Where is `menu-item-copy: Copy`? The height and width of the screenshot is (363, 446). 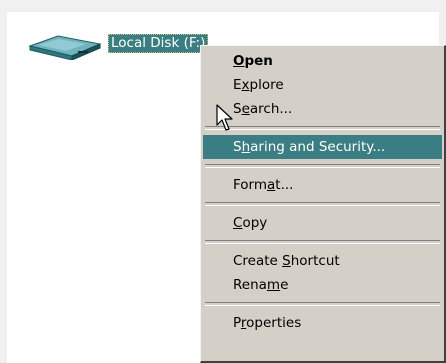
menu-item-copy: Copy is located at coordinates (322, 223).